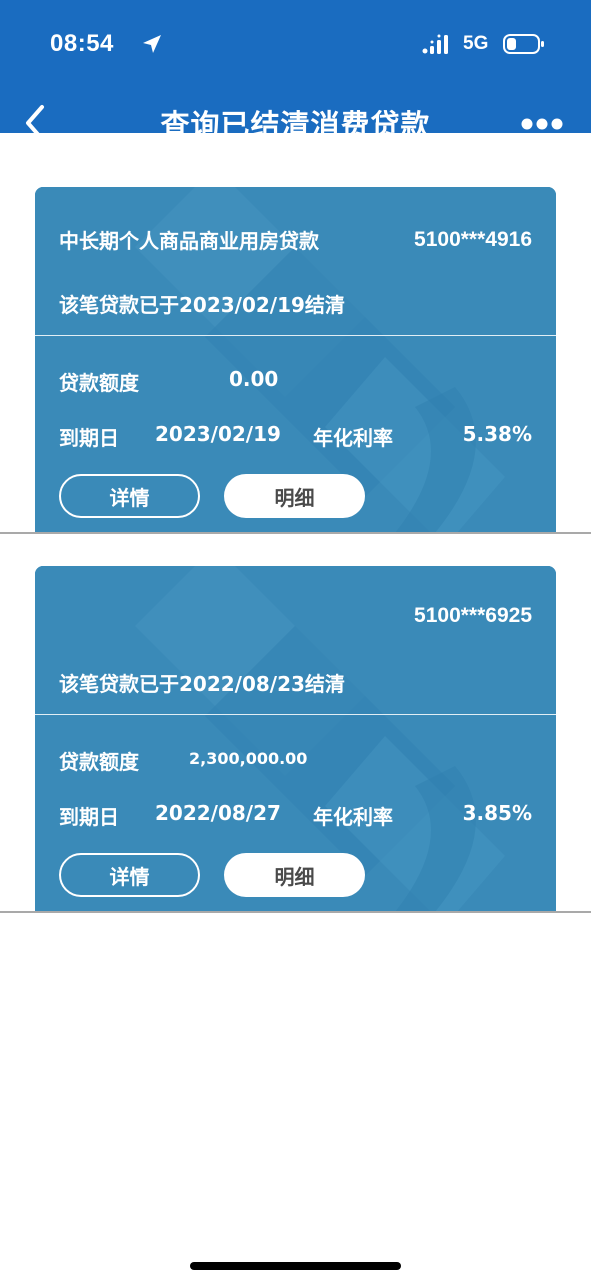 The width and height of the screenshot is (591, 1280). What do you see at coordinates (476, 43) in the screenshot?
I see `network-type: 5G` at bounding box center [476, 43].